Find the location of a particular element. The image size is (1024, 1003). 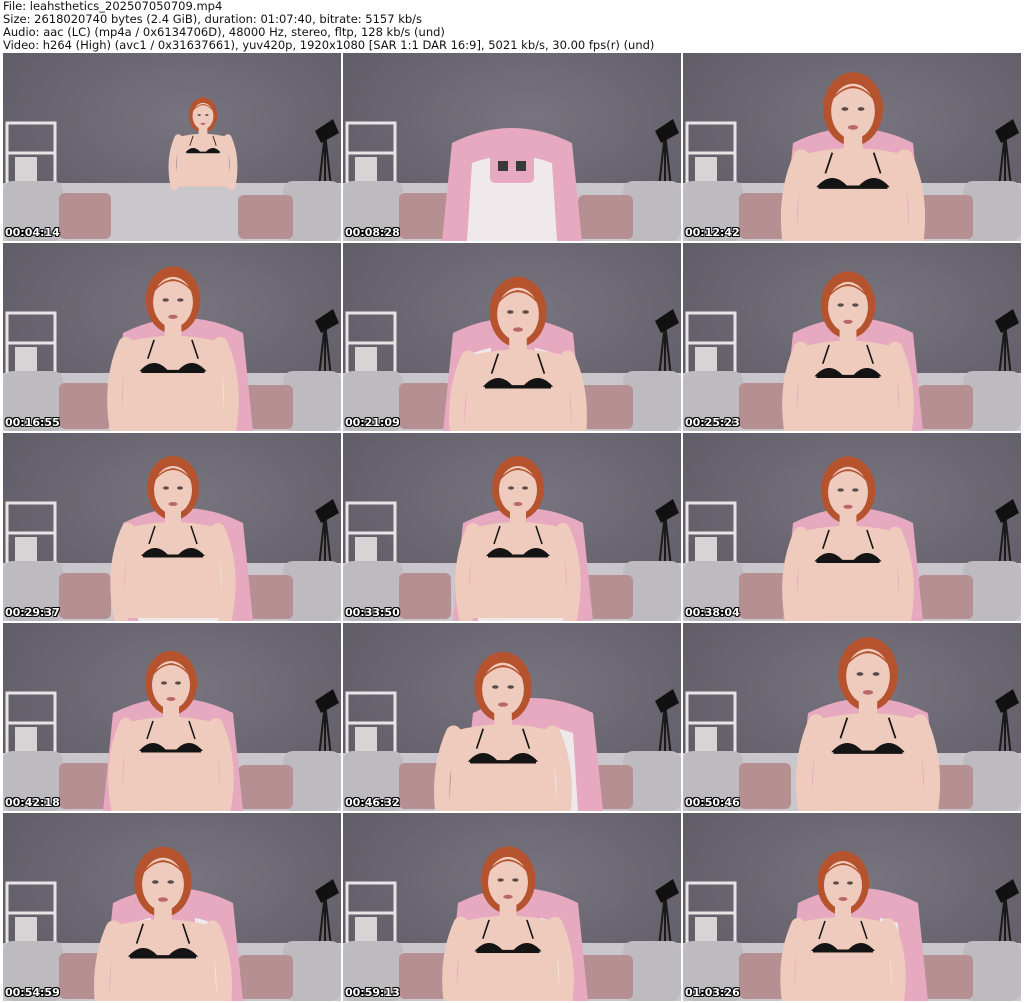

thumbnail-timestamp: 00:42:18 is located at coordinates (32, 802).